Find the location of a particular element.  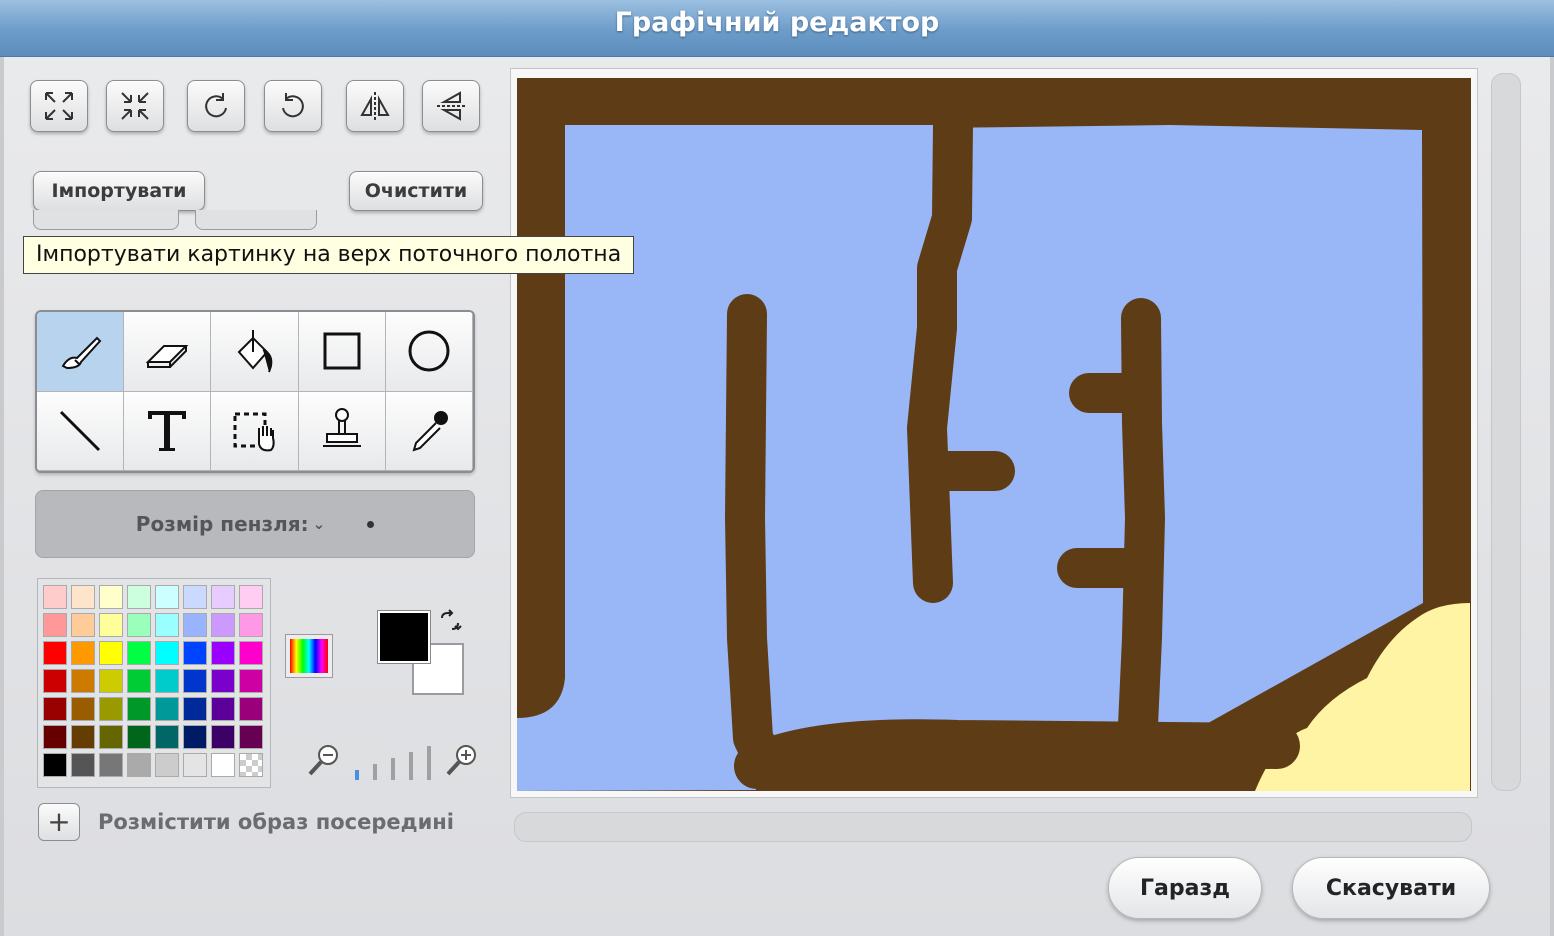

line-icon is located at coordinates (80, 430).